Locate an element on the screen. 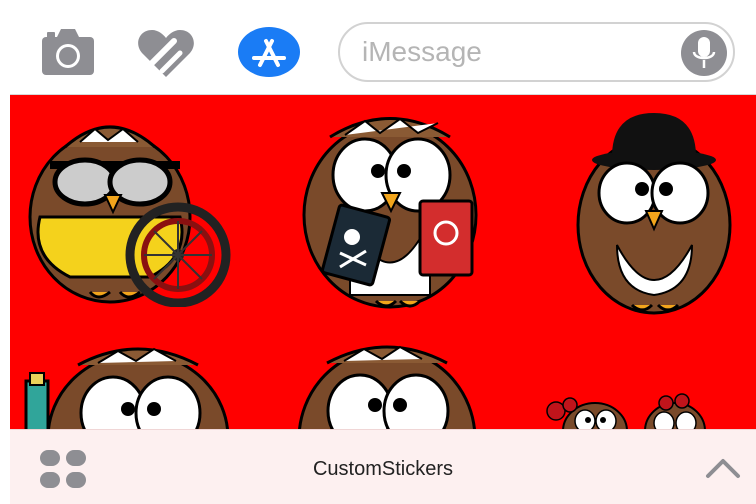 Image resolution: width=756 pixels, height=504 pixels. owl-cyclist-sticker is located at coordinates (130, 207).